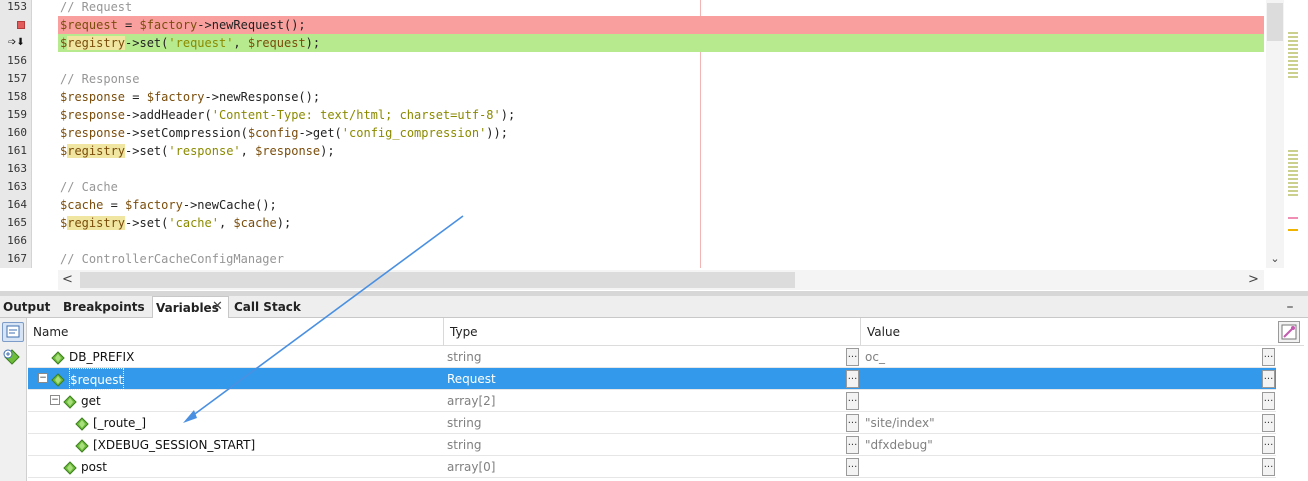 The image size is (1308, 481). What do you see at coordinates (16, 25) in the screenshot?
I see `breakpoint-marker` at bounding box center [16, 25].